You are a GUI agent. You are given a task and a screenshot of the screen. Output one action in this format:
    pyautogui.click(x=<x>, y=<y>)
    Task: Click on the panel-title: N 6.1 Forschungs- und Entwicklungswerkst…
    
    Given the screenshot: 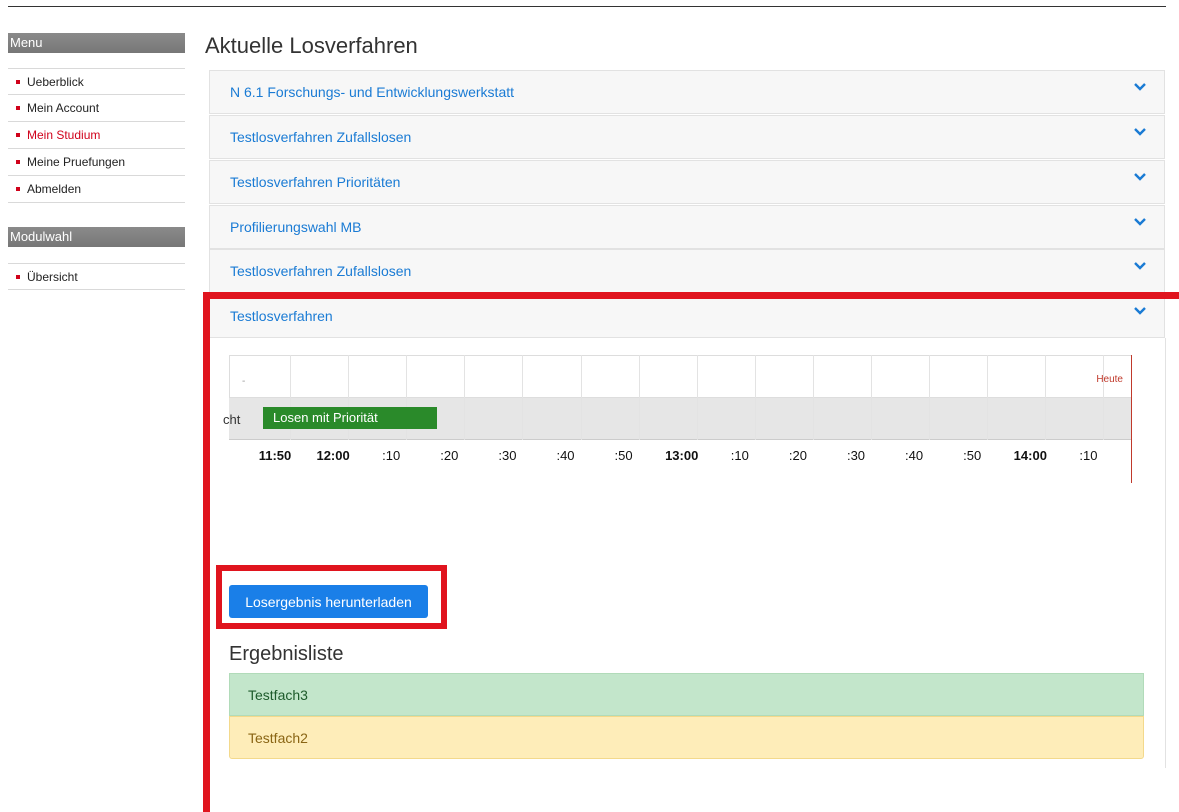 What is the action you would take?
    pyautogui.click(x=372, y=92)
    